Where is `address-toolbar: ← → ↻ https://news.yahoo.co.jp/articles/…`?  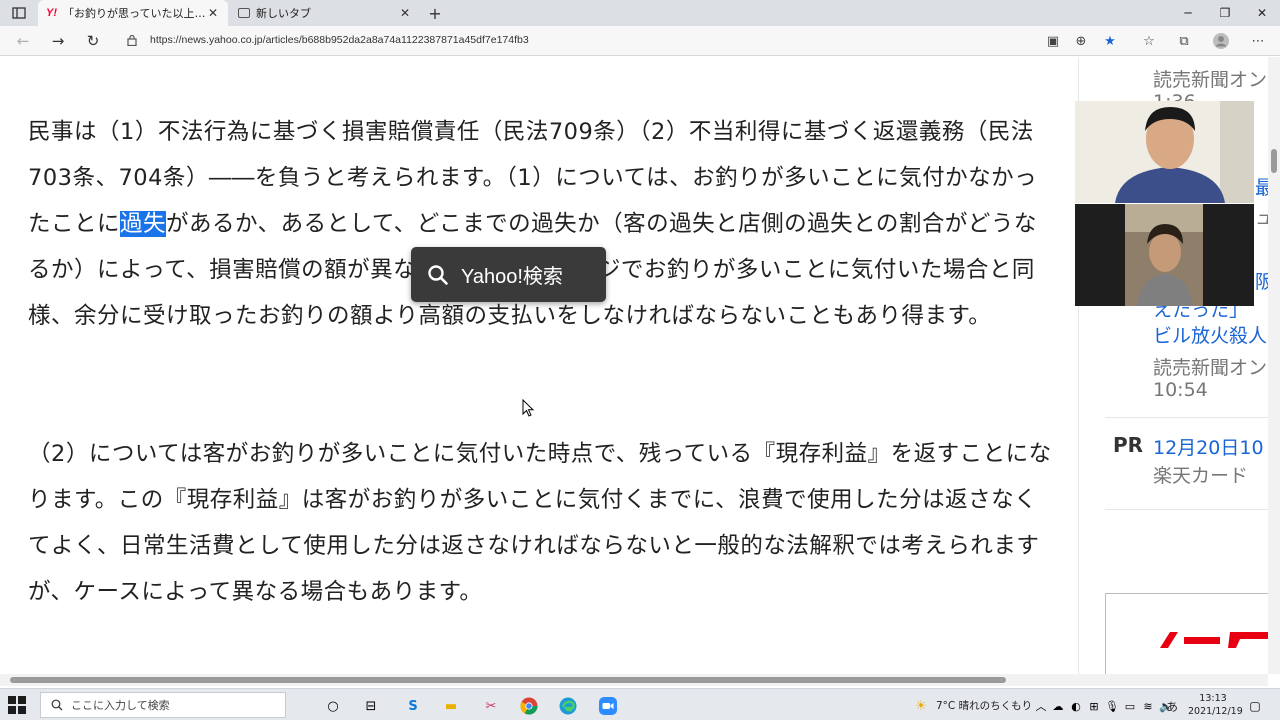
address-toolbar: ← → ↻ https://news.yahoo.co.jp/articles/… is located at coordinates (640, 41).